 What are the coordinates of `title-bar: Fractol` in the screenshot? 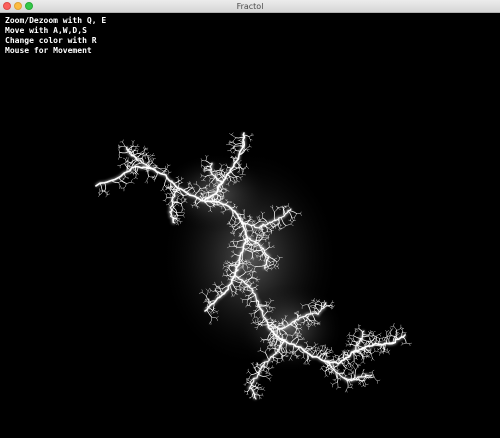 It's located at (250, 6).